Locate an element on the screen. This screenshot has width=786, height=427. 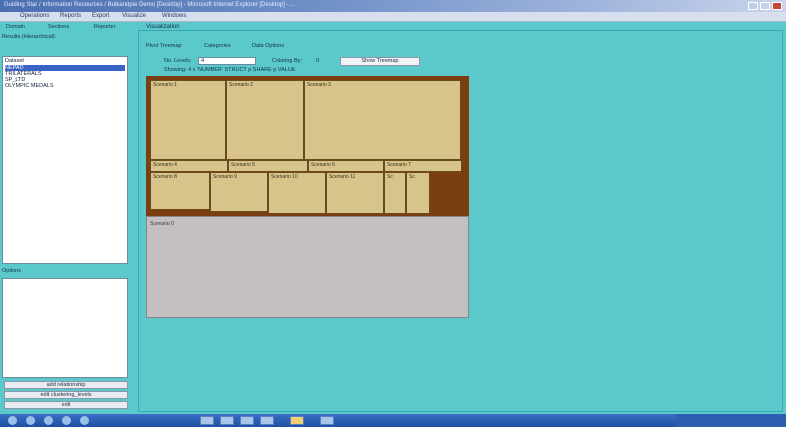
cell-label: Scenario 4 is located at coordinates (165, 165).